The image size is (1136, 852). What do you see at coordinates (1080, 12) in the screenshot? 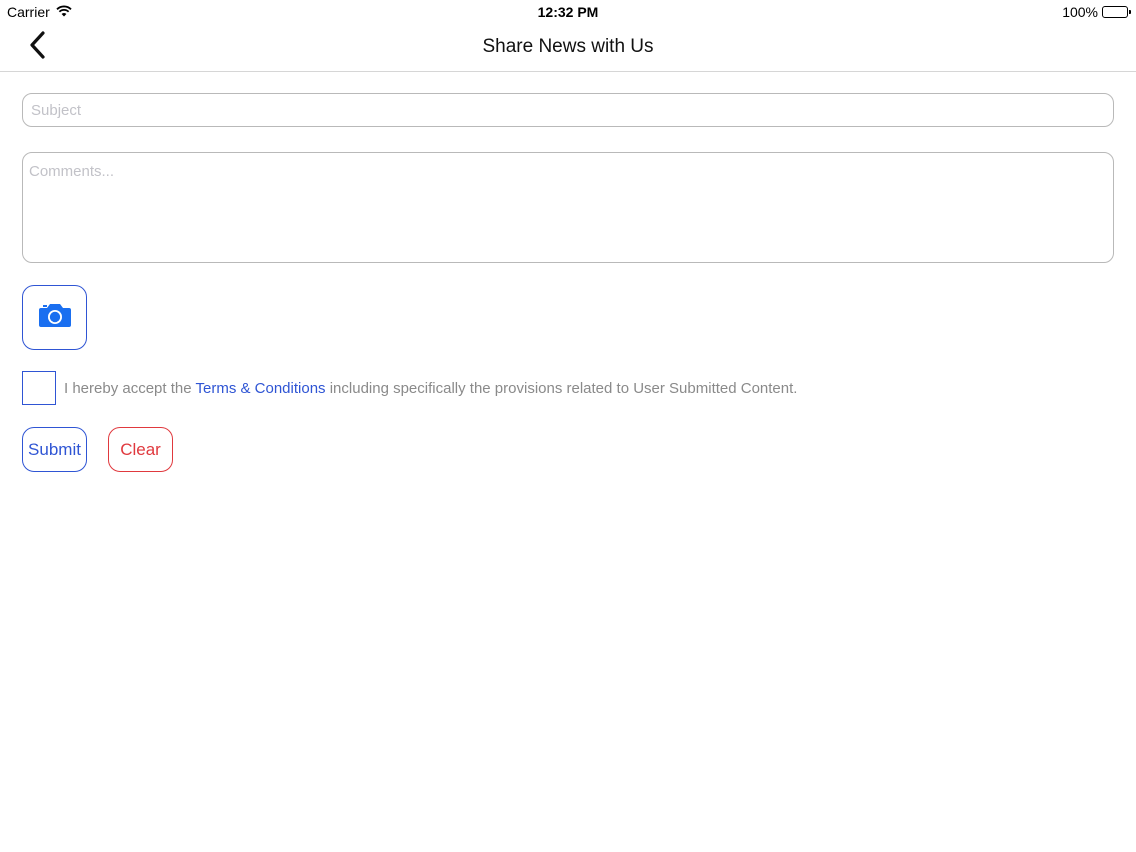
I see `battery-percent: 100%` at bounding box center [1080, 12].